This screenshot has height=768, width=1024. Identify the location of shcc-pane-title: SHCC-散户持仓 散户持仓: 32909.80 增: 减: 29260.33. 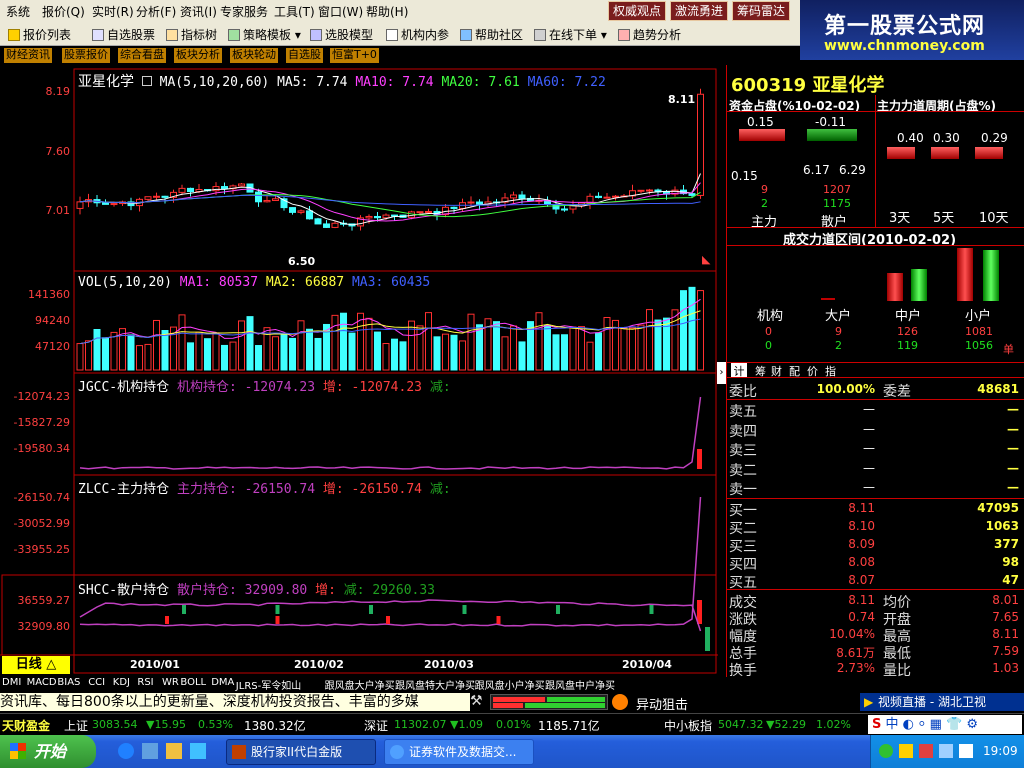
(257, 590).